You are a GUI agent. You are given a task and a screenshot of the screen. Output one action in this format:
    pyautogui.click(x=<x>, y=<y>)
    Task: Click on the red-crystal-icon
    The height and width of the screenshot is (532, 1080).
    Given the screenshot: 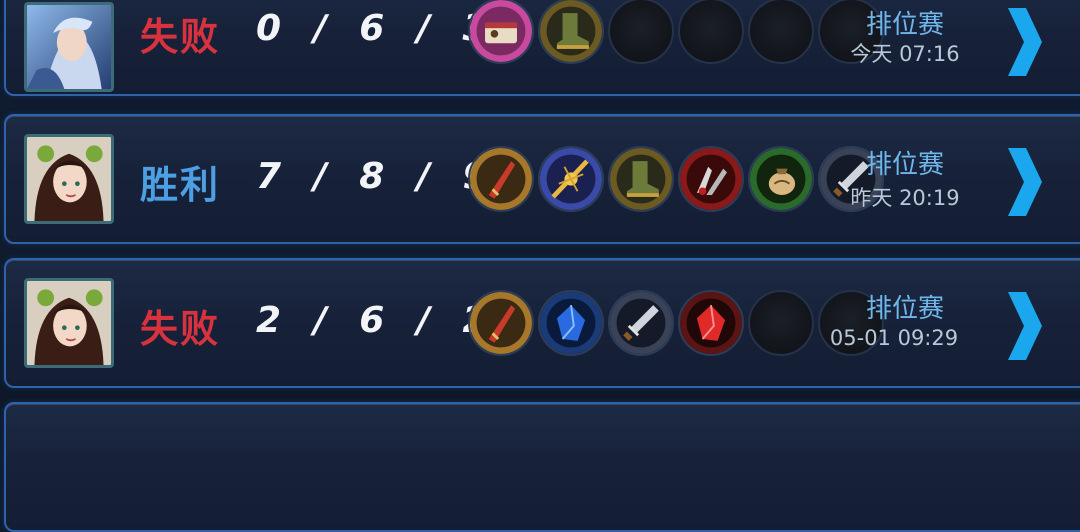 What is the action you would take?
    pyautogui.click(x=711, y=323)
    